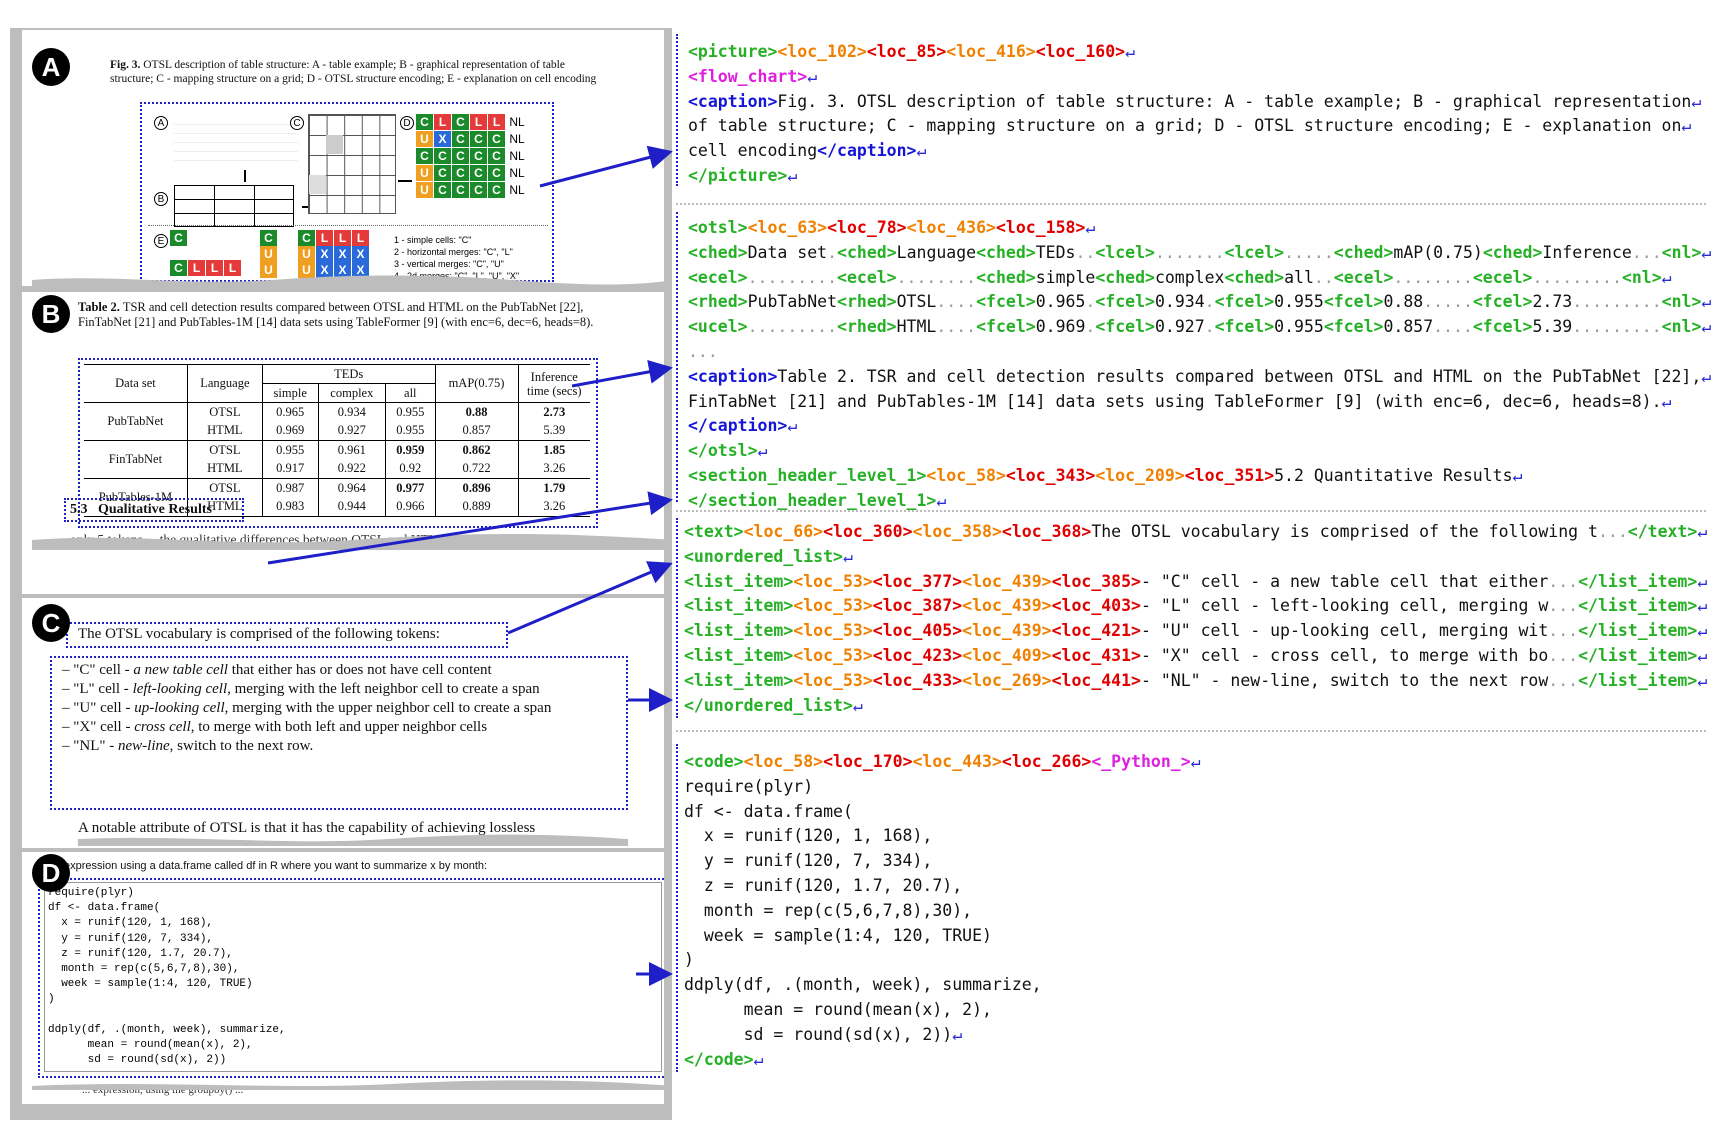 Image resolution: width=1714 pixels, height=1128 pixels. I want to click on tag-token: <list_item>, so click(739, 655).